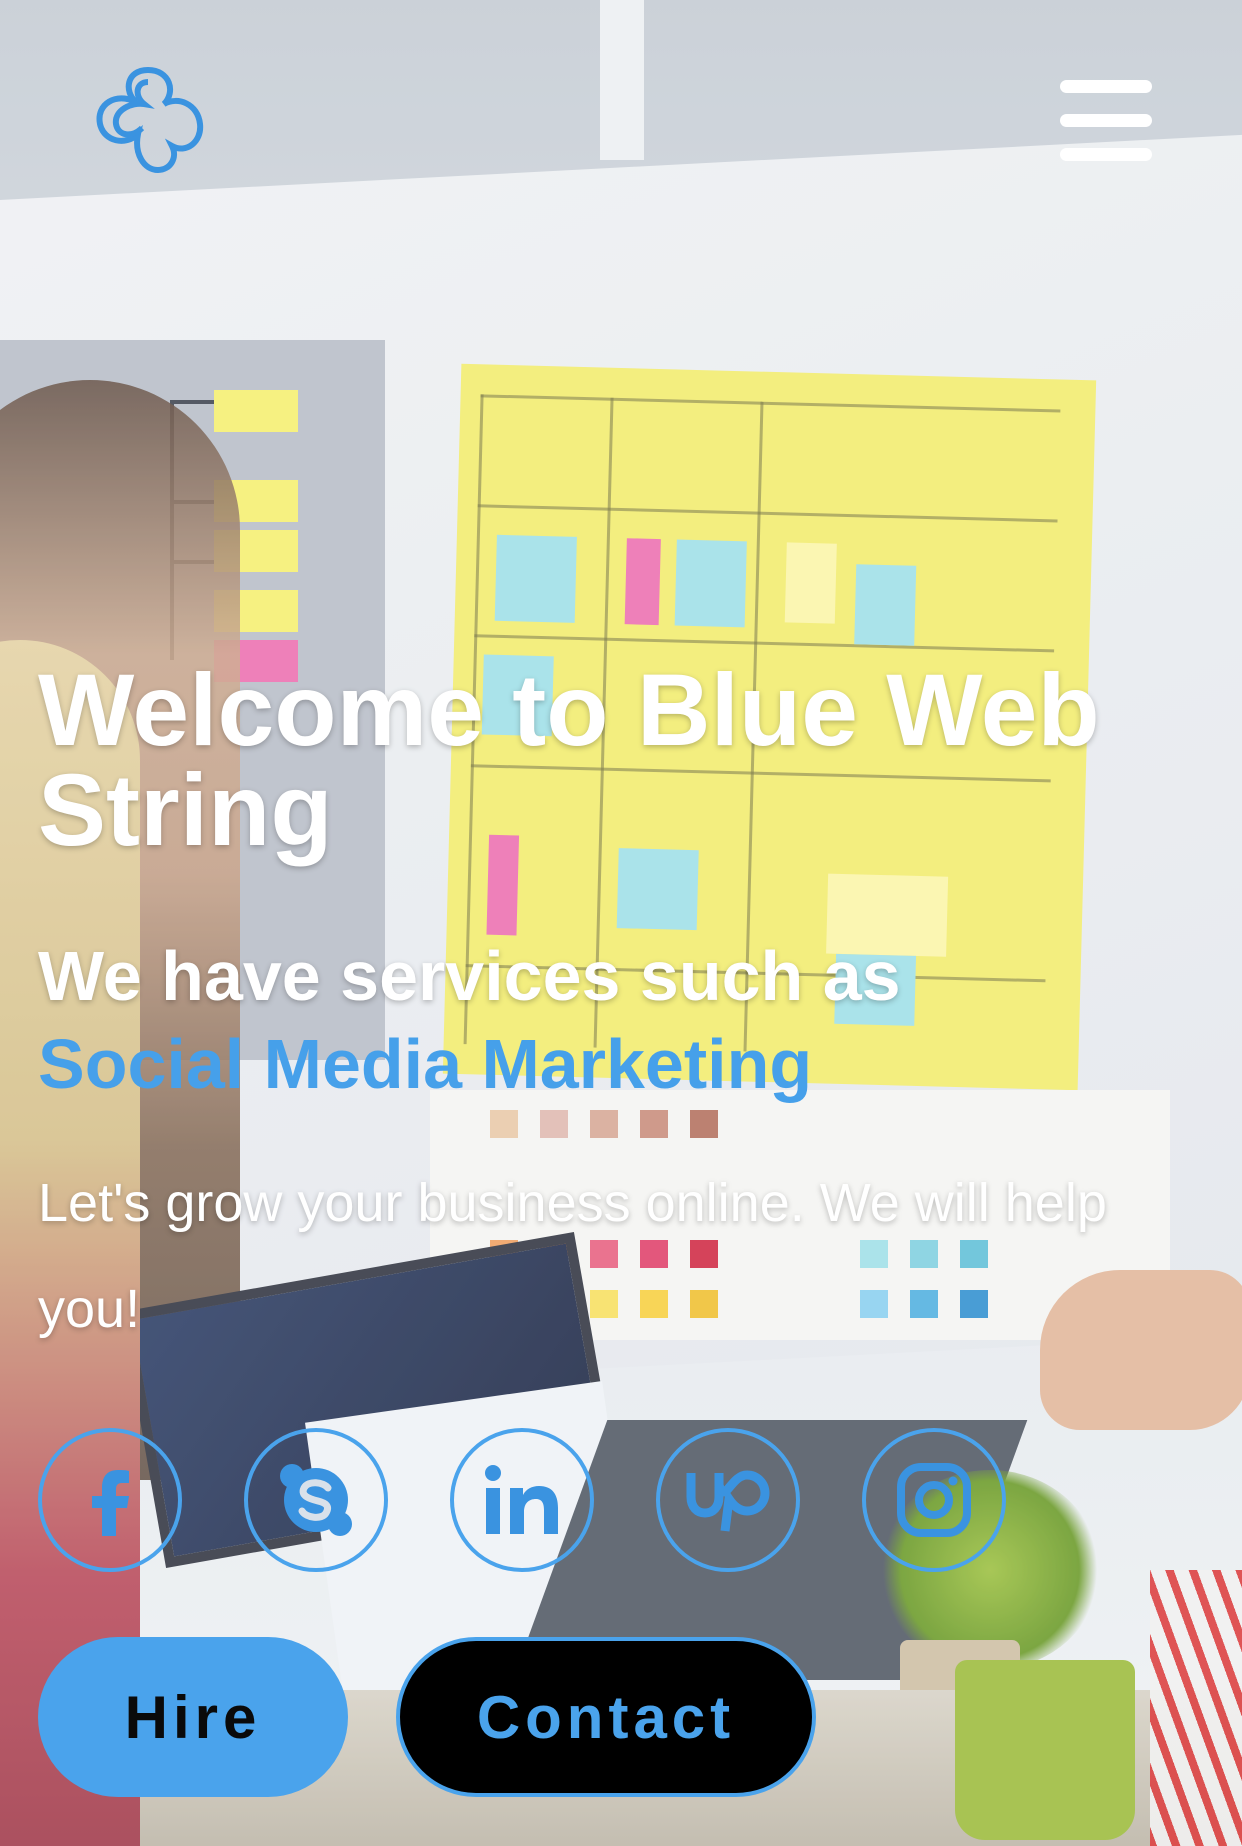 The image size is (1242, 1846). I want to click on trefoil-logo-icon, so click(150, 120).